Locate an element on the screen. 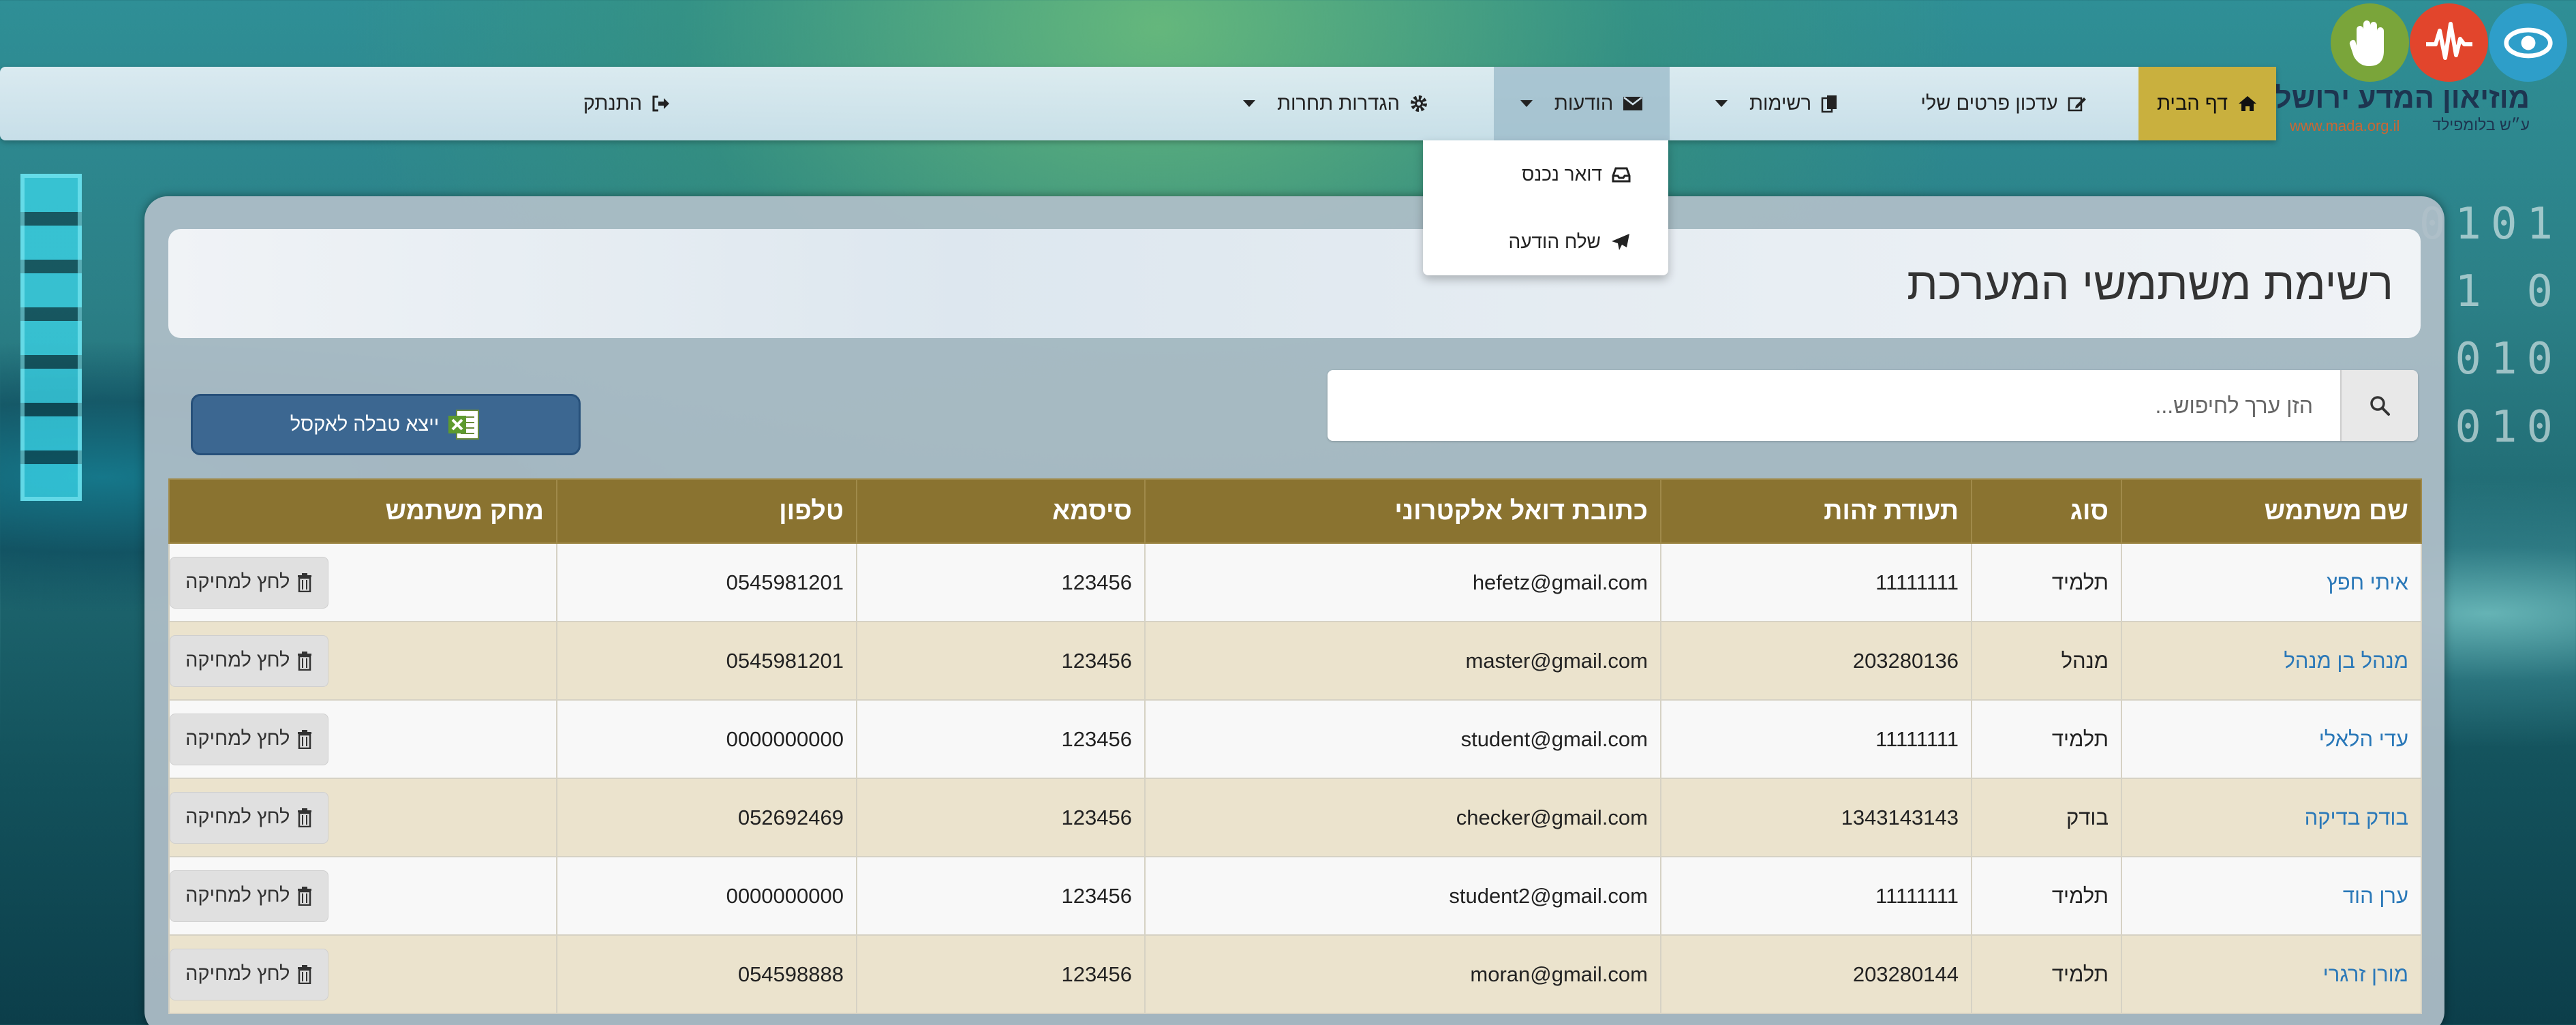 This screenshot has width=2576, height=1025. user-type-cell: מנהל is located at coordinates (2047, 661).